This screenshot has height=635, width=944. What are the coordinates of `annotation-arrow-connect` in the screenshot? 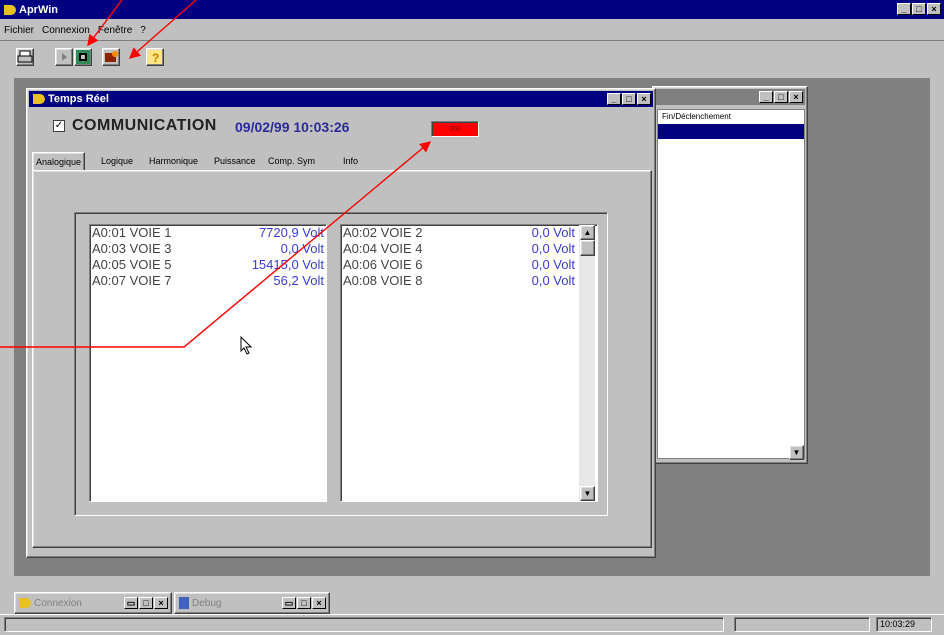 It's located at (162, 29).